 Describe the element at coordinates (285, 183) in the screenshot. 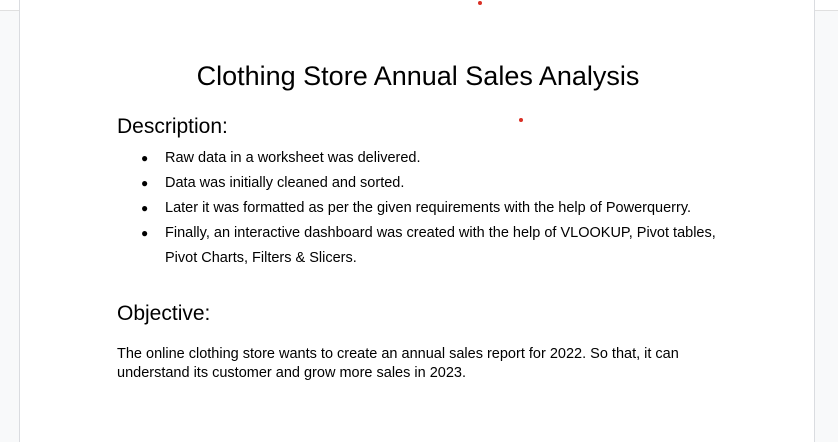

I see `list-item-text: Data was initially cleaned and sorted.` at that location.